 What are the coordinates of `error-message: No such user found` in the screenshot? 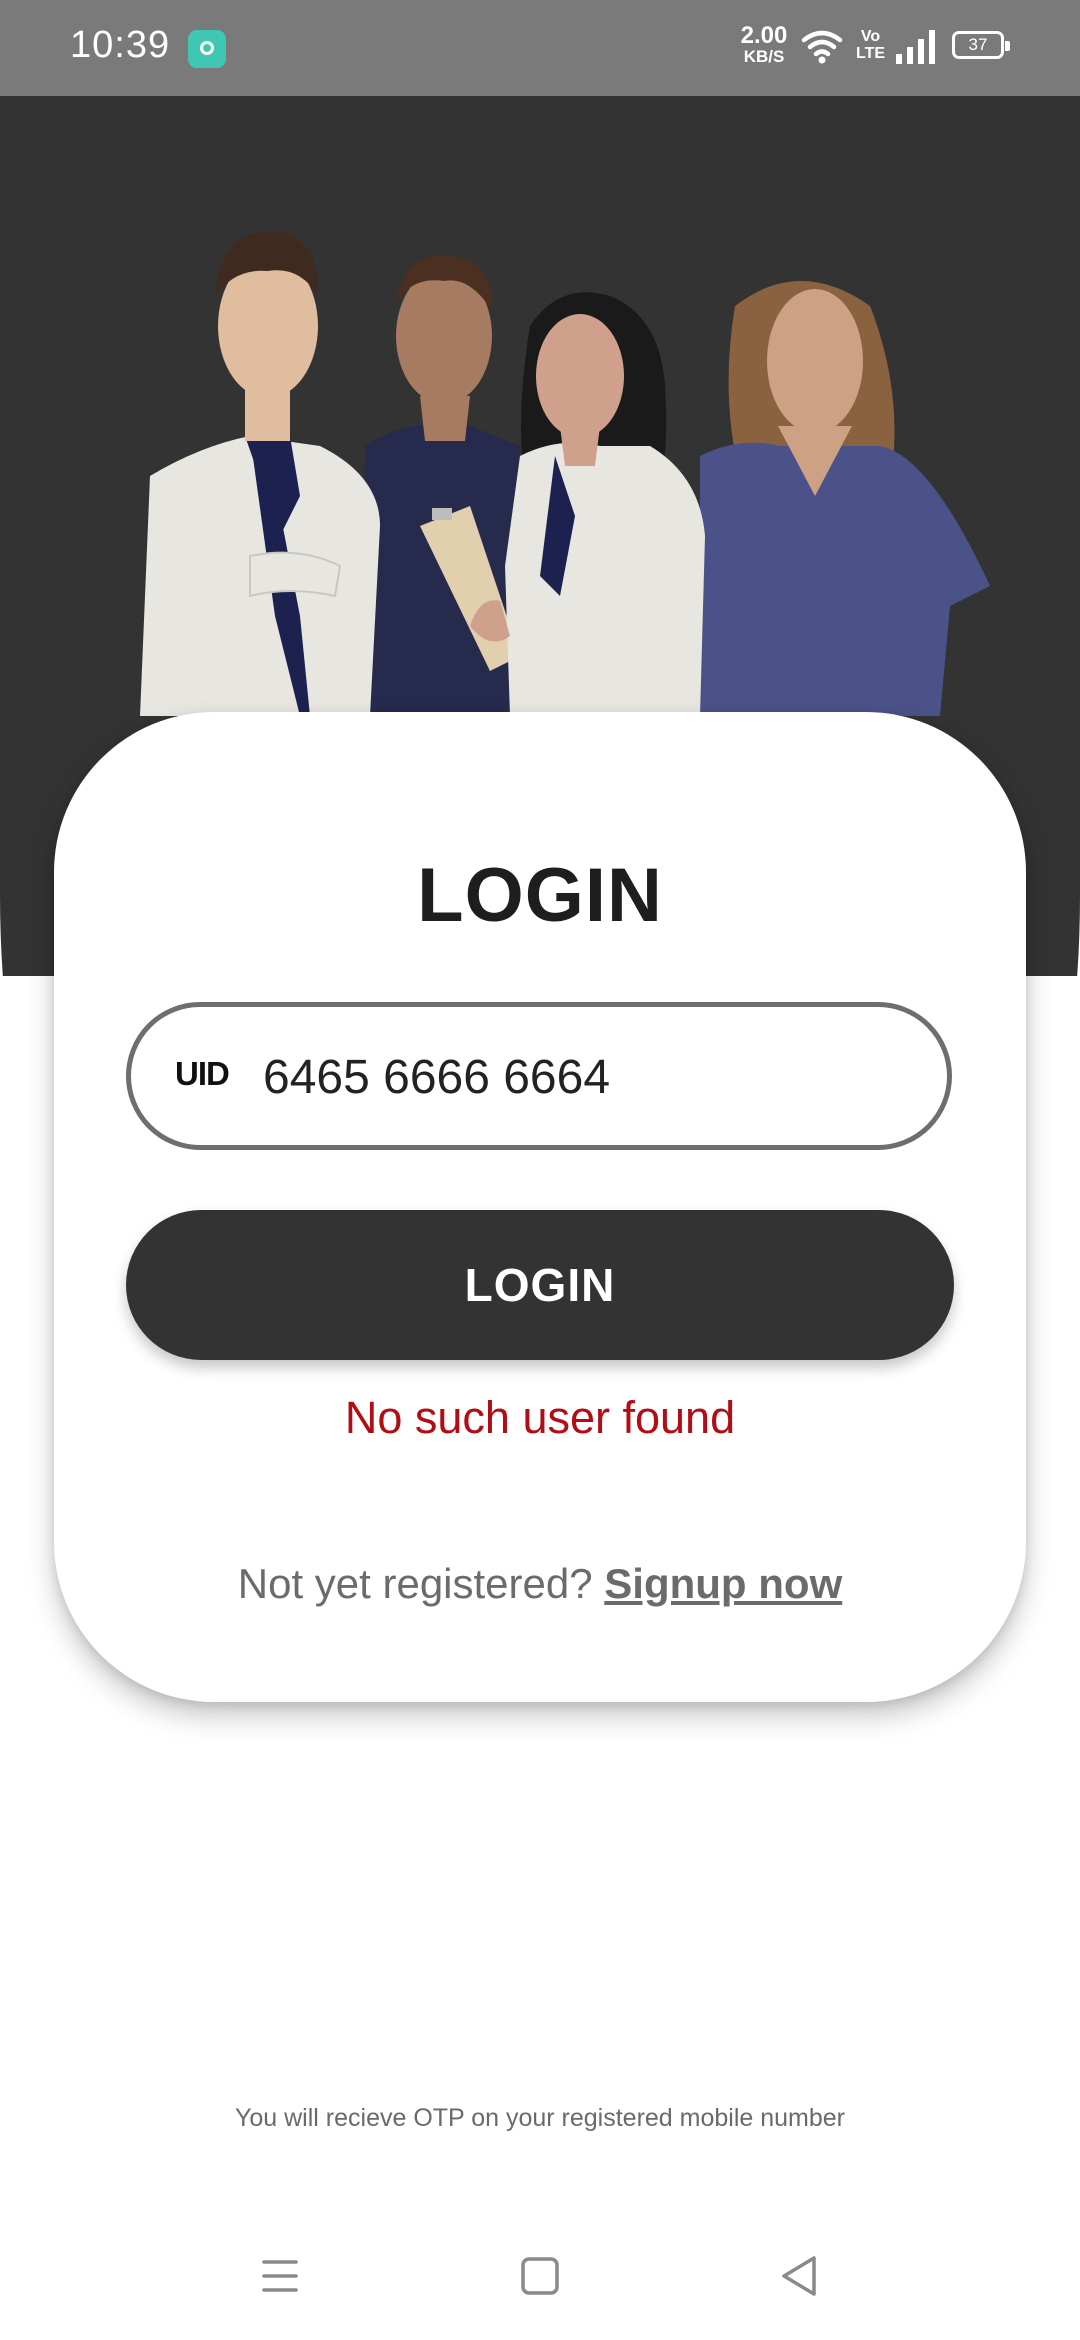 It's located at (540, 1417).